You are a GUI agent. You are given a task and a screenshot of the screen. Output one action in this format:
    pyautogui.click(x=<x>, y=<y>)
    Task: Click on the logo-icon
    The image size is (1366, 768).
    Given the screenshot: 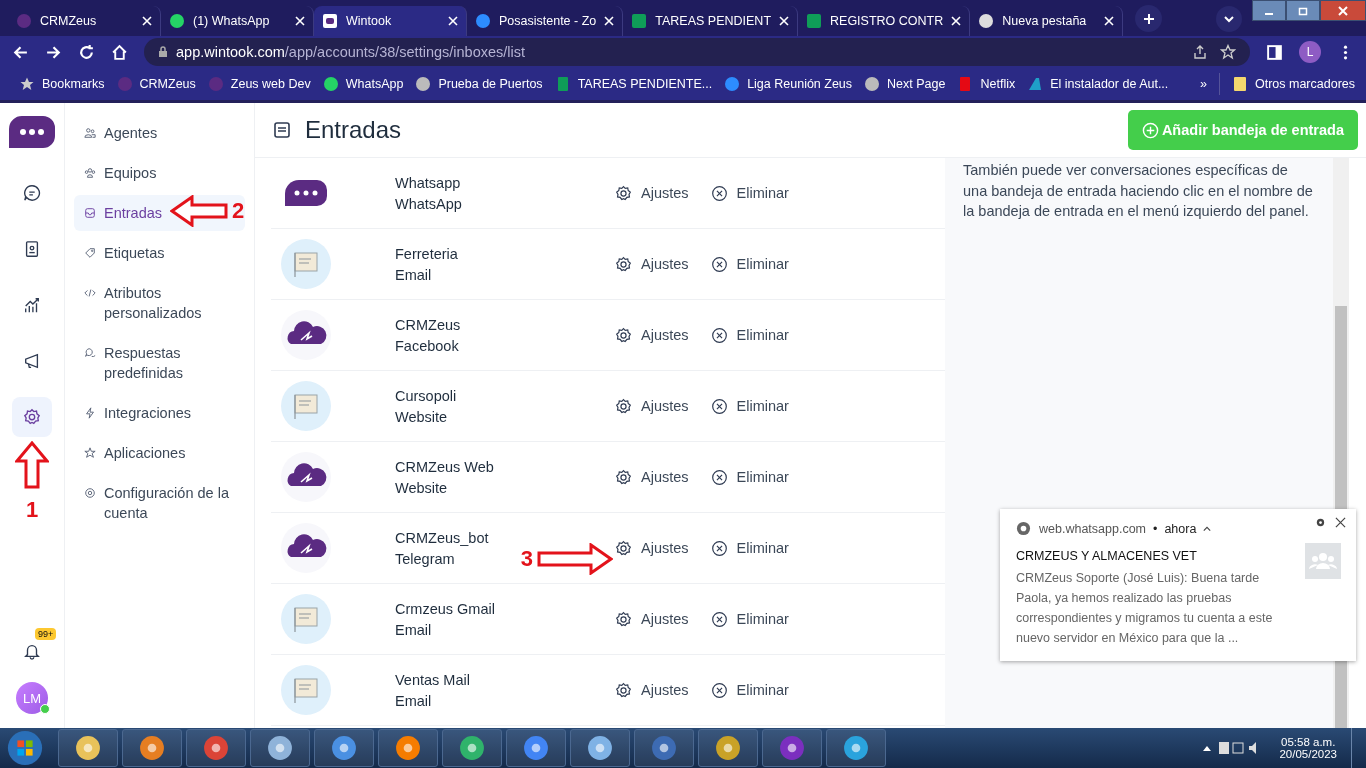 What is the action you would take?
    pyautogui.click(x=32, y=132)
    